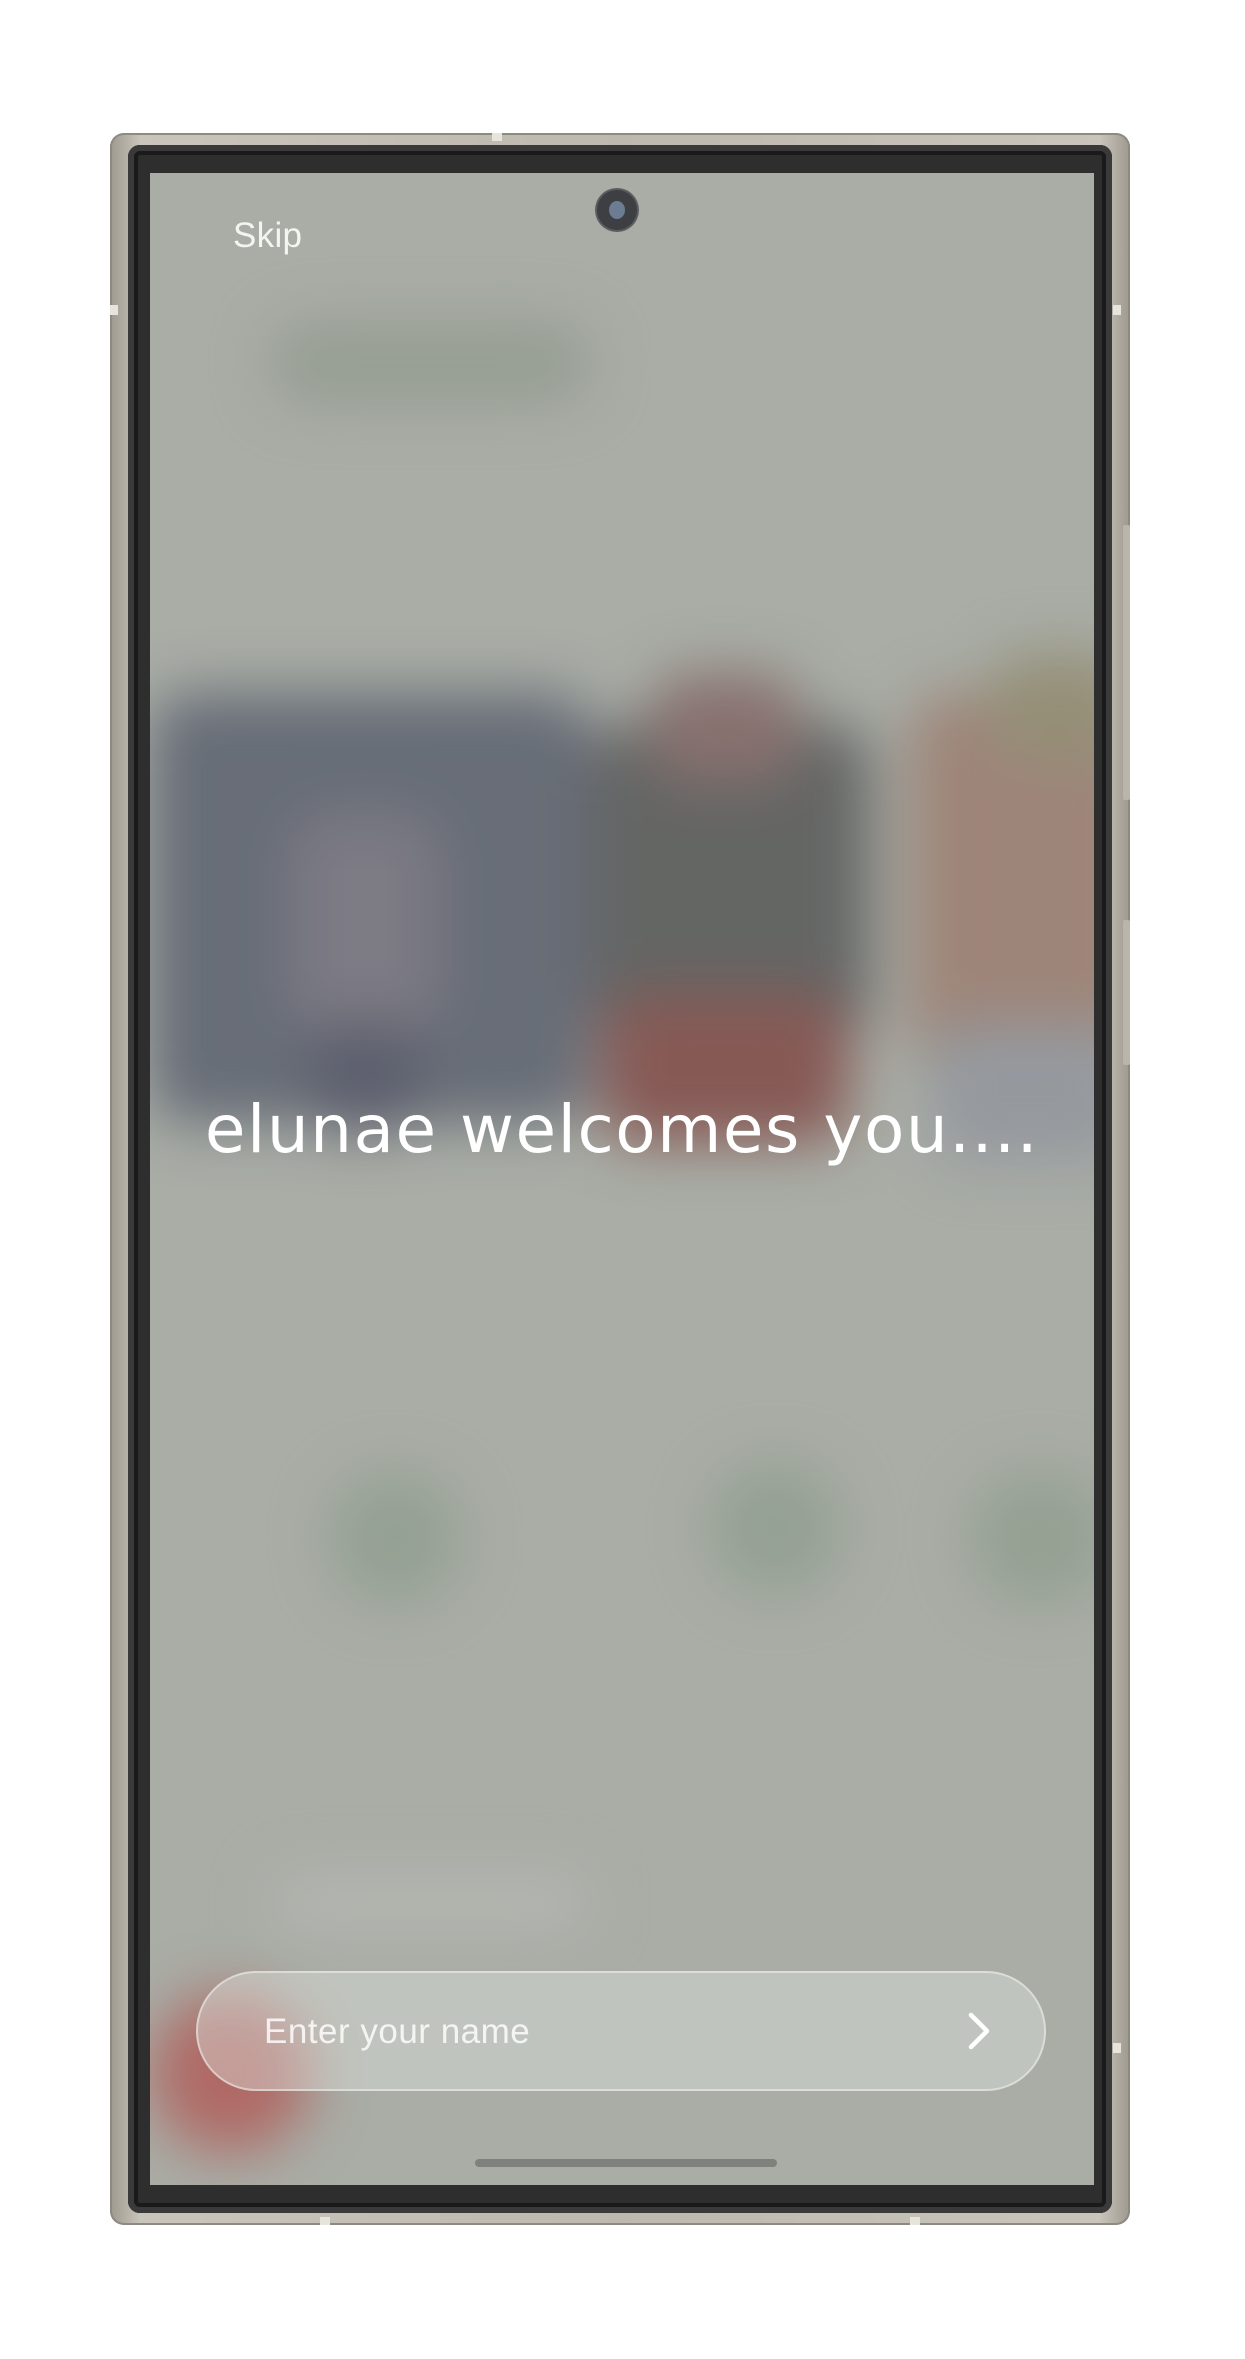  What do you see at coordinates (267, 236) in the screenshot?
I see `skip-button: Skip` at bounding box center [267, 236].